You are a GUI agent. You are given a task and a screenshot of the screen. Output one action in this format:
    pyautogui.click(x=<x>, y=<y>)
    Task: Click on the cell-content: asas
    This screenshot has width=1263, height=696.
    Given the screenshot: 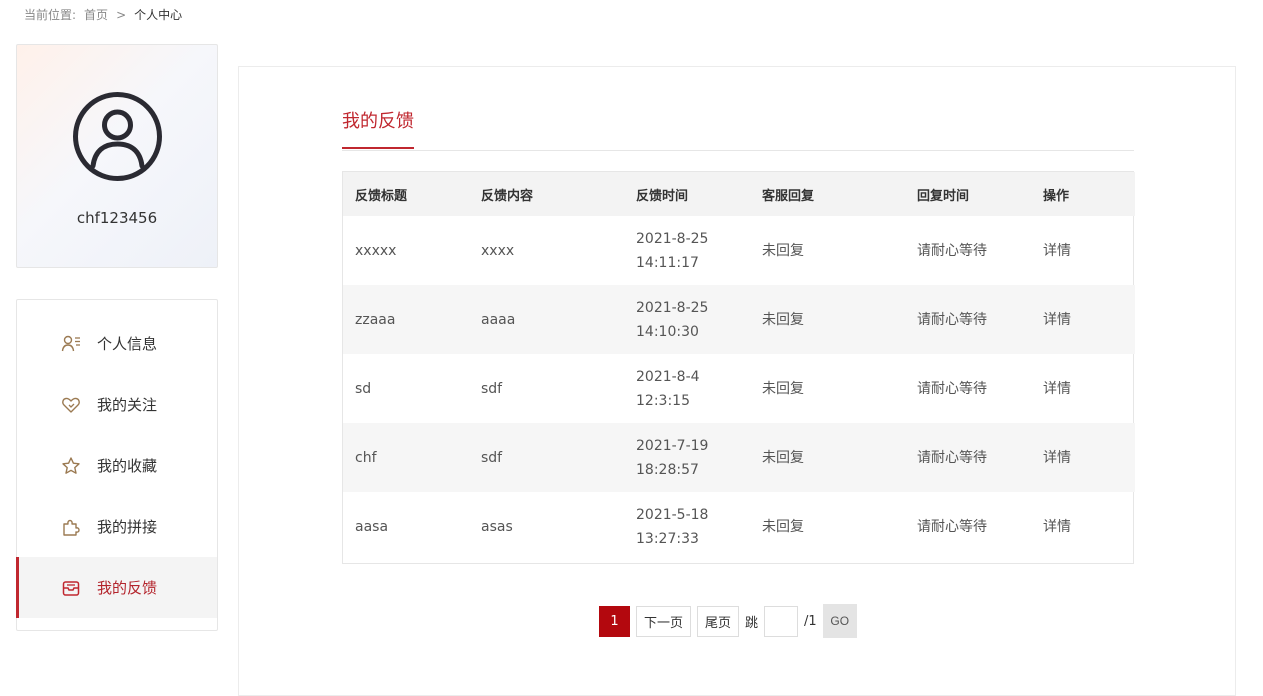 What is the action you would take?
    pyautogui.click(x=497, y=526)
    